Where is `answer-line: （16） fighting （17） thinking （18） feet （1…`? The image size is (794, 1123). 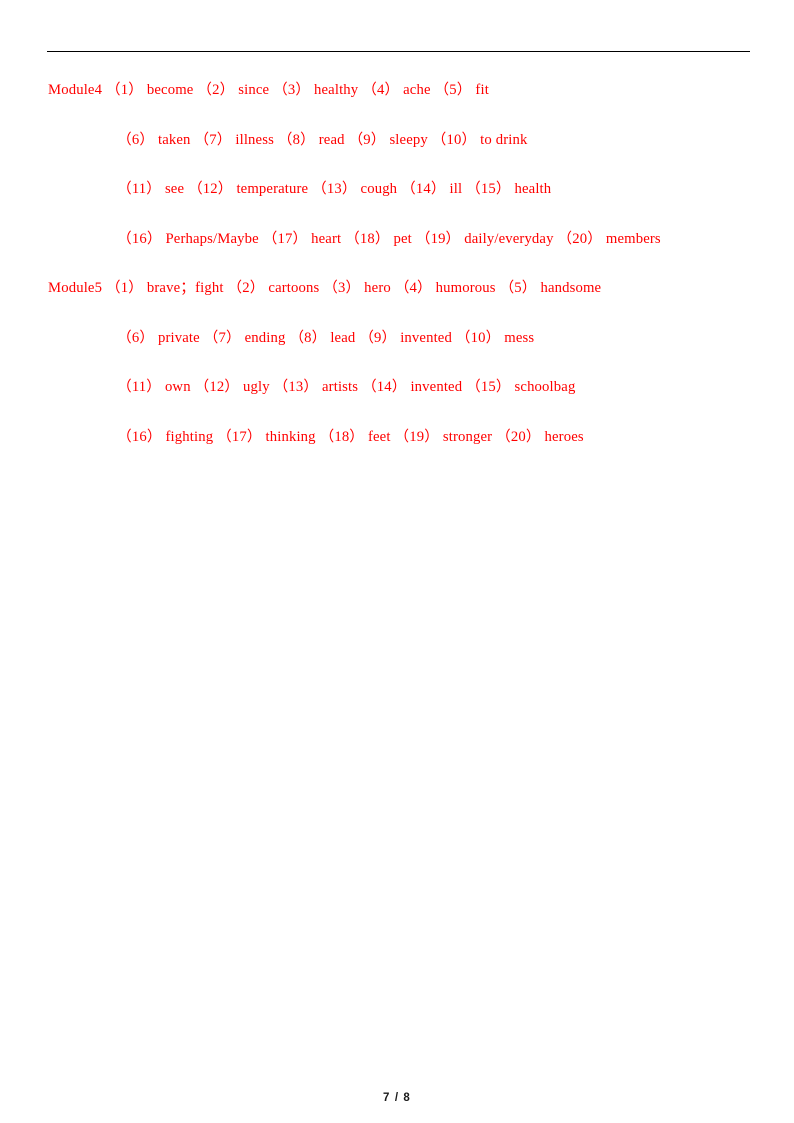 answer-line: （16） fighting （17） thinking （18） feet （1… is located at coordinates (350, 436).